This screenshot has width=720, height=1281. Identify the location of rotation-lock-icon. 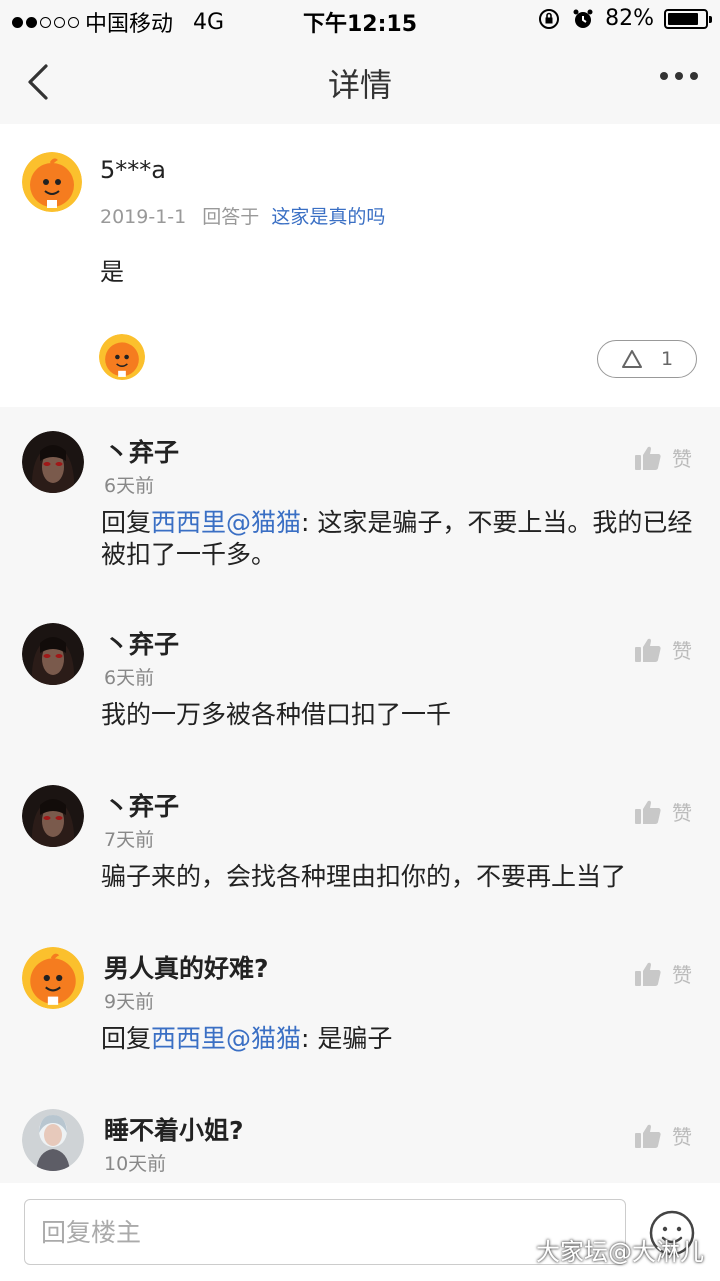
(549, 18).